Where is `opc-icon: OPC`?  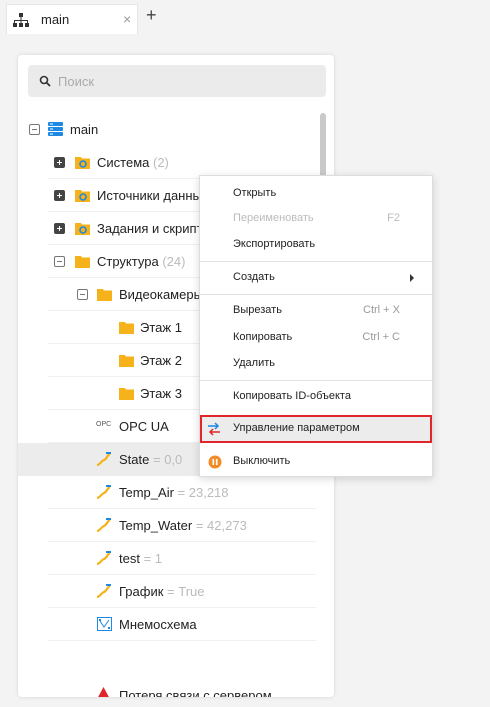 opc-icon: OPC is located at coordinates (104, 424).